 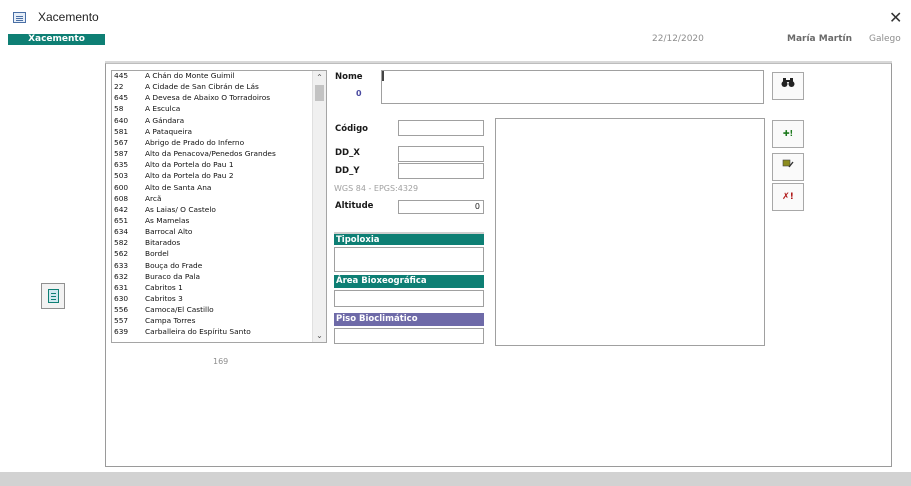 What do you see at coordinates (121, 176) in the screenshot?
I see `list-item-code: 503` at bounding box center [121, 176].